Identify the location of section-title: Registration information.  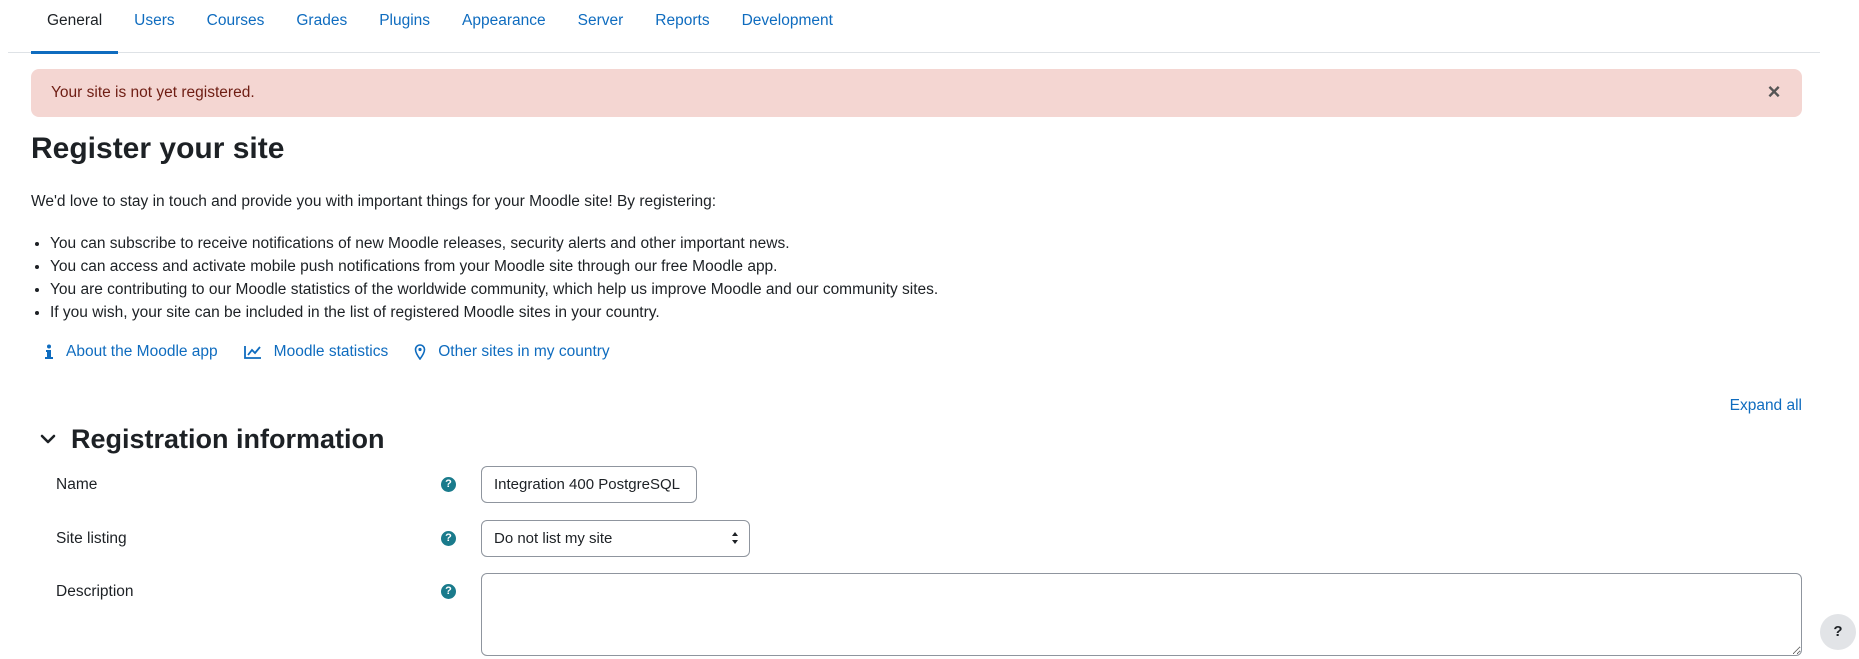
(228, 439).